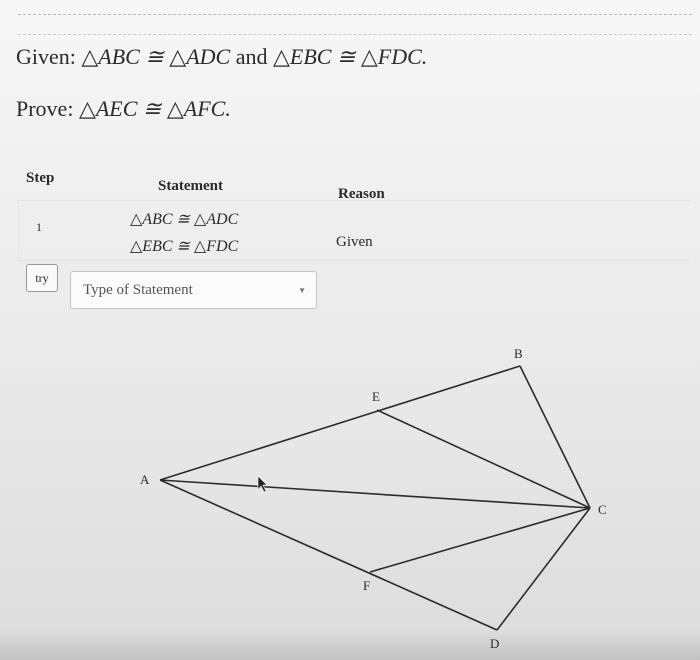 This screenshot has width=700, height=660. What do you see at coordinates (328, 555) in the screenshot?
I see `segment-AD` at bounding box center [328, 555].